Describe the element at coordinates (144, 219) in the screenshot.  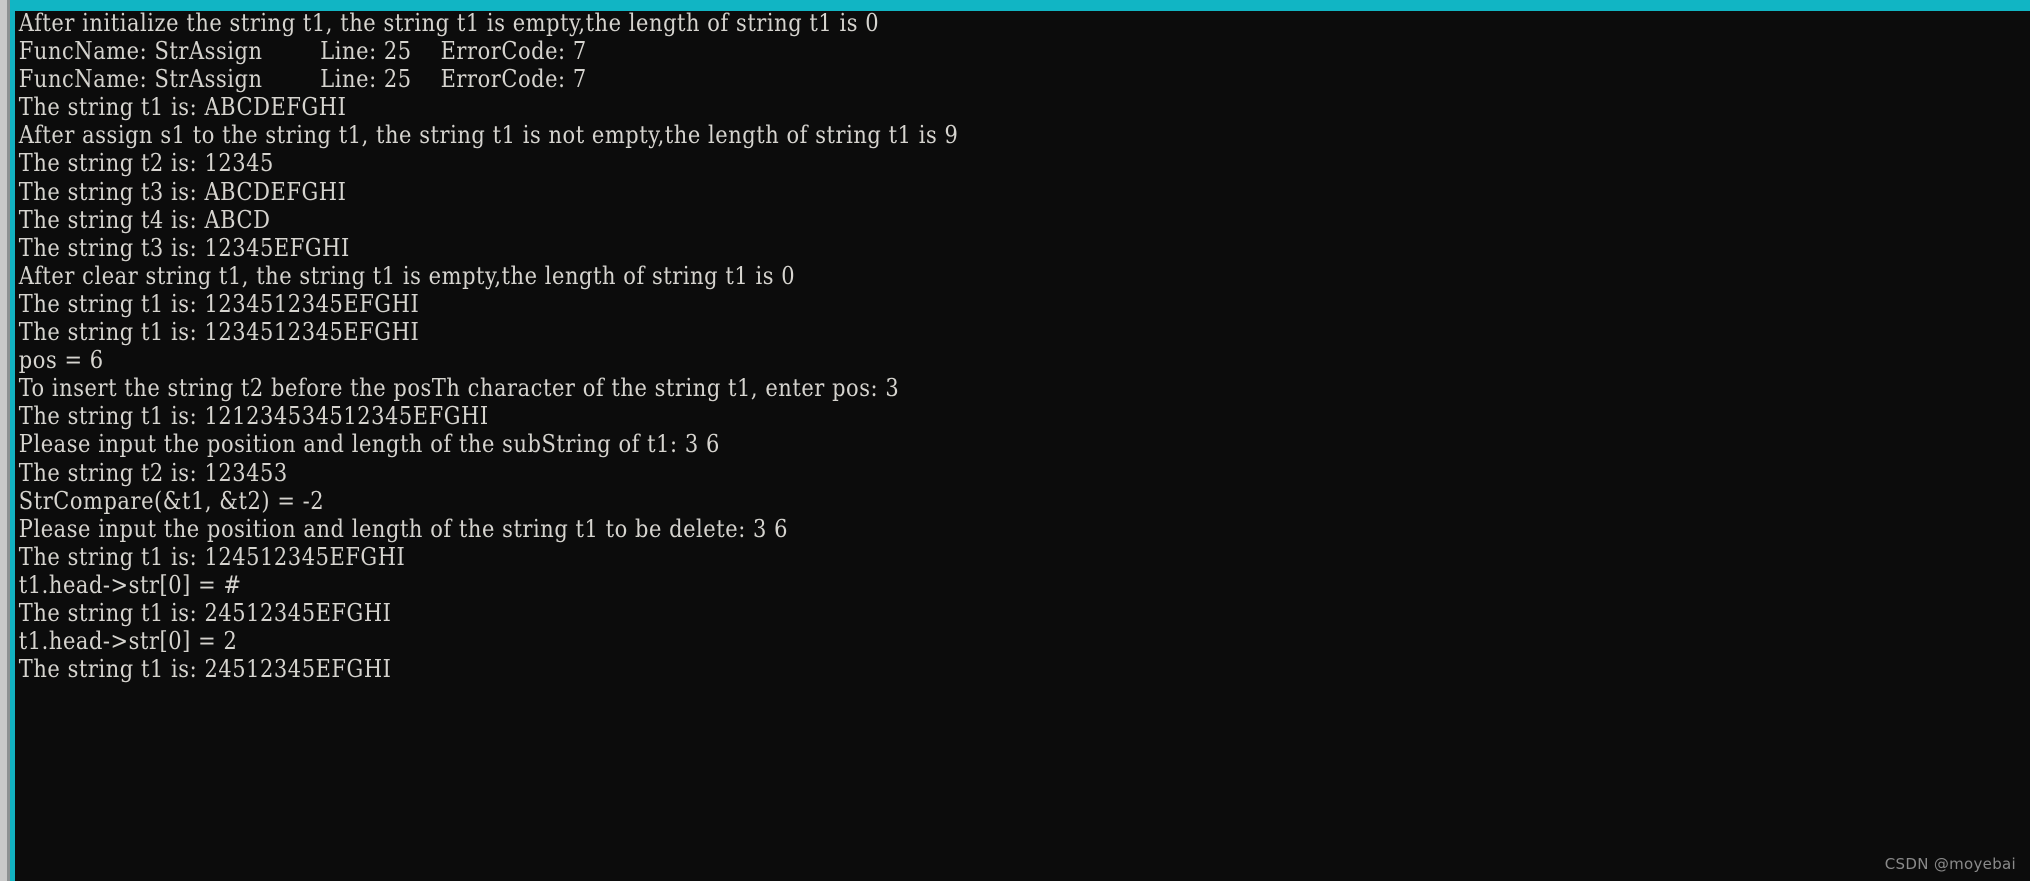
I see `console-line: The string t4 is: ABCD` at that location.